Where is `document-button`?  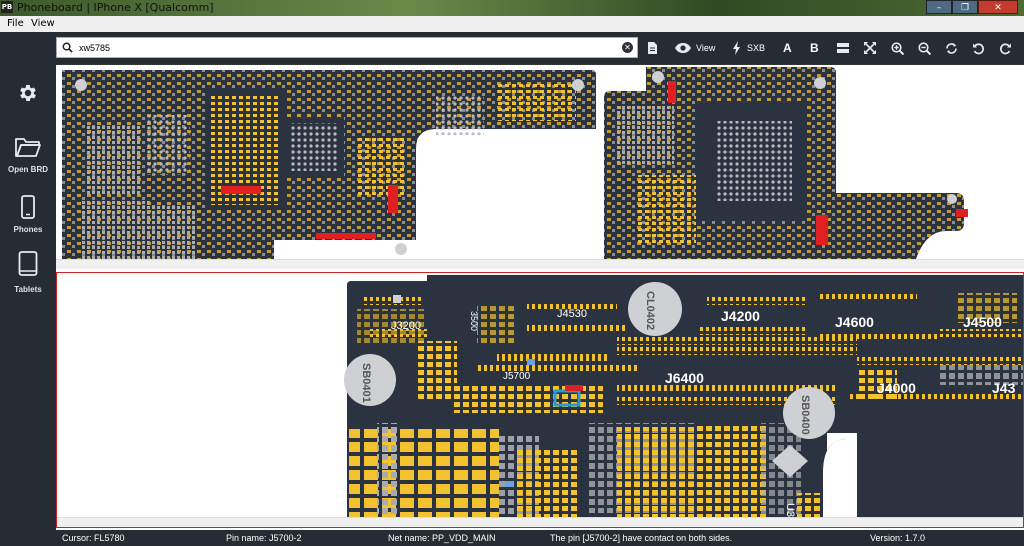 document-button is located at coordinates (652, 48).